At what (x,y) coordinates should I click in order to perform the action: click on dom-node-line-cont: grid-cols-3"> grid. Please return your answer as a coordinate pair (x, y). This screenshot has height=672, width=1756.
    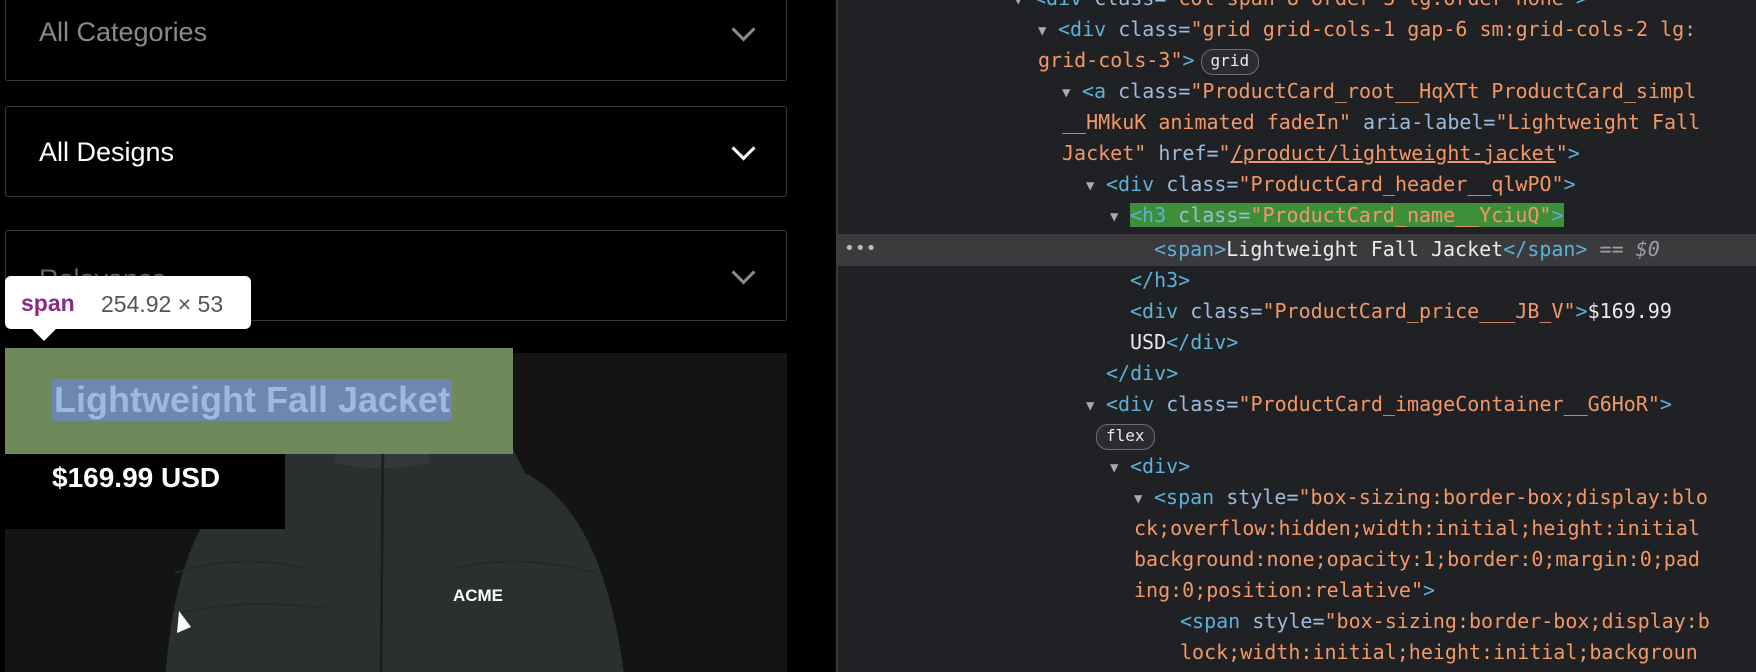
    Looking at the image, I should click on (1149, 60).